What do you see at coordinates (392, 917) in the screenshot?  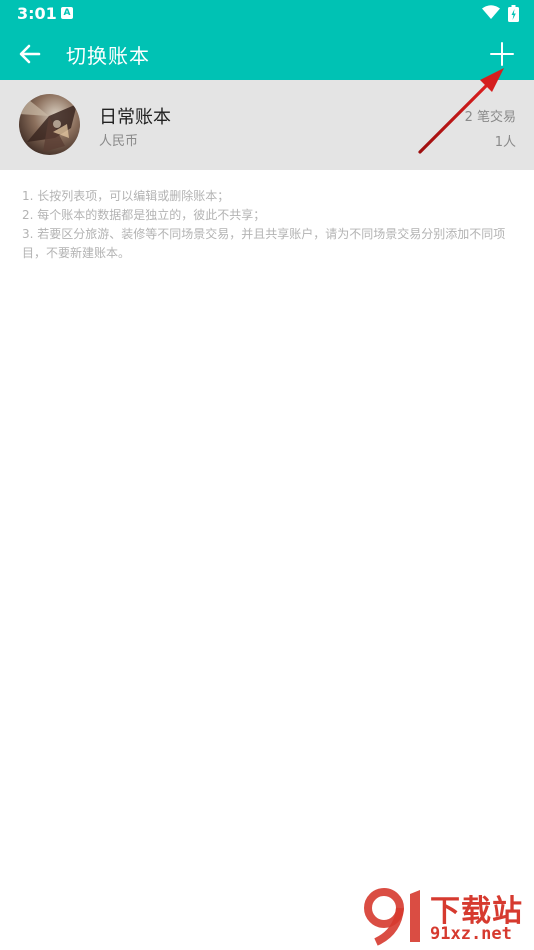 I see `watermark-logo` at bounding box center [392, 917].